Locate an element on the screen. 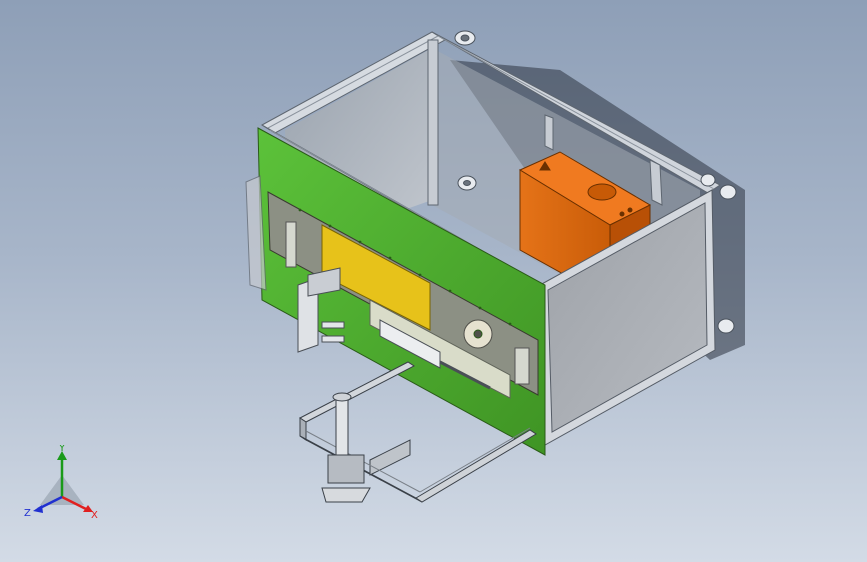 This screenshot has height=562, width=867. x-axis-label: X is located at coordinates (94, 515).